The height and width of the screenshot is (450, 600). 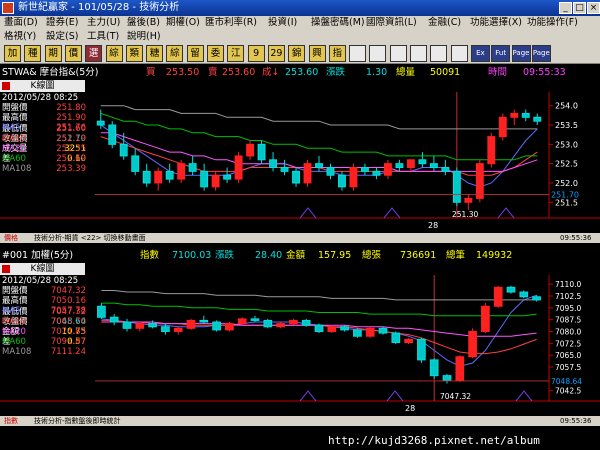 I want to click on x-tick-label: 28, so click(x=433, y=225).